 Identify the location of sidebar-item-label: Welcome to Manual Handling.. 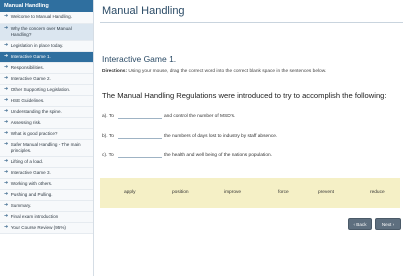
(41, 17).